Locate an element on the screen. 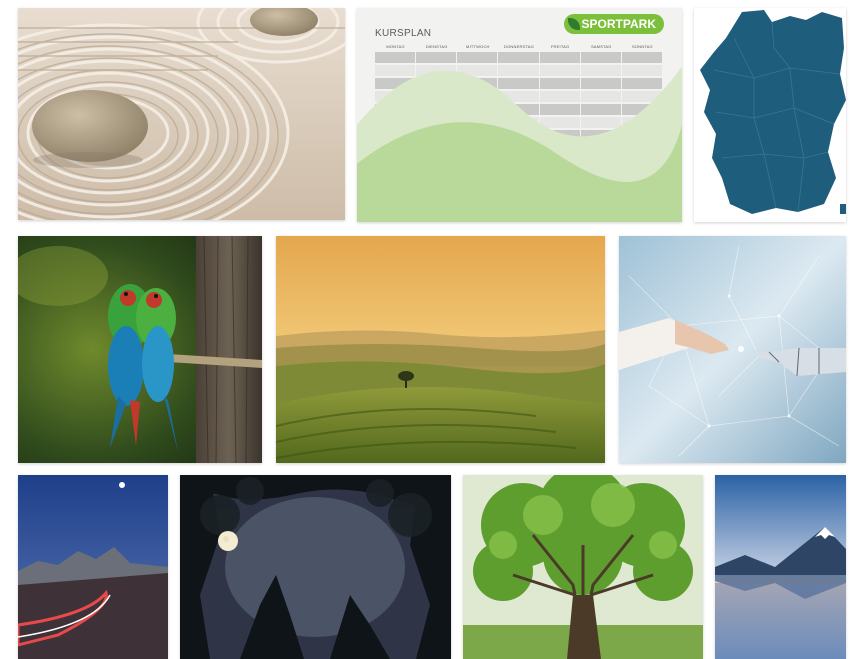  robot-human-hands-image is located at coordinates (732, 349).